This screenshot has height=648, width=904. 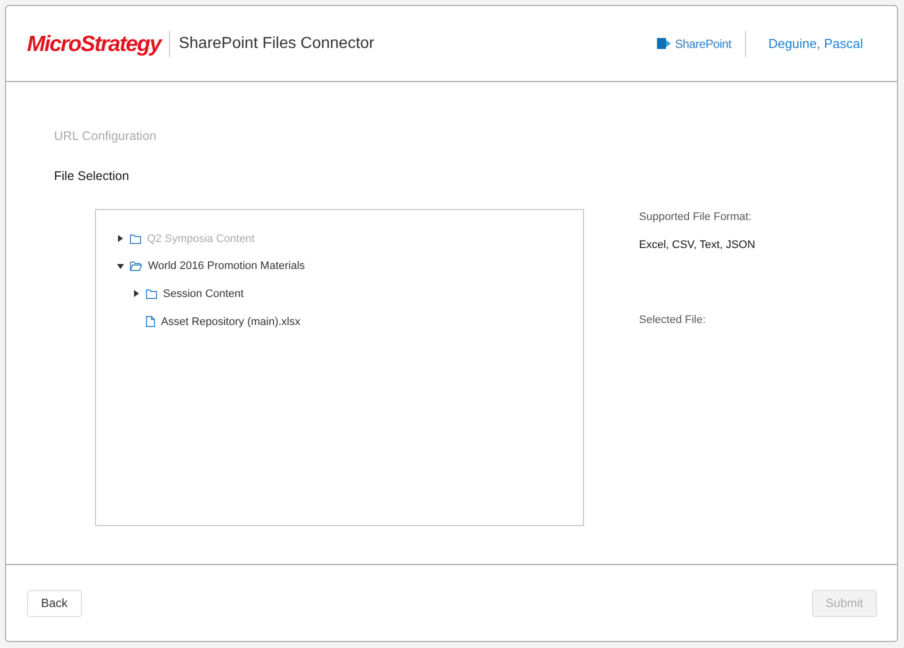 I want to click on user-link: Deguine, Pascal, so click(x=815, y=43).